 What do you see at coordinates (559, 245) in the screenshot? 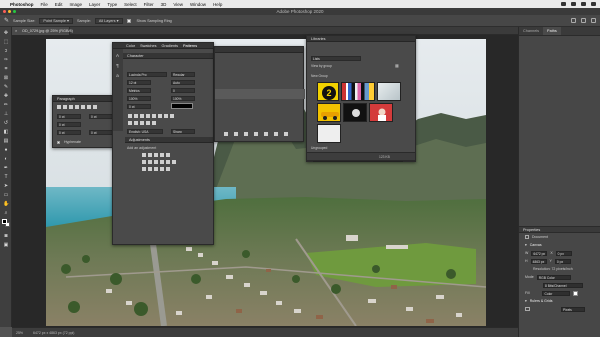
I see `canvas-section: ▾ Canvas` at bounding box center [559, 245].